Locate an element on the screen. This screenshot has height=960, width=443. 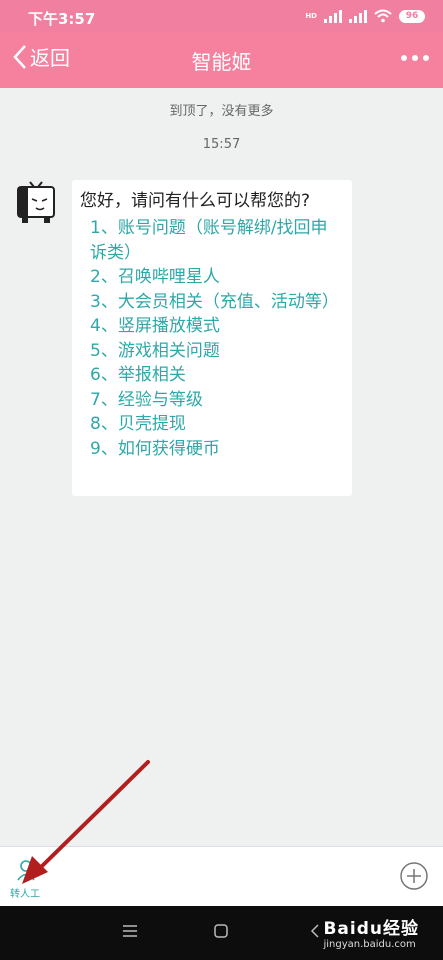
option-item: 6、举报相关 is located at coordinates (216, 375).